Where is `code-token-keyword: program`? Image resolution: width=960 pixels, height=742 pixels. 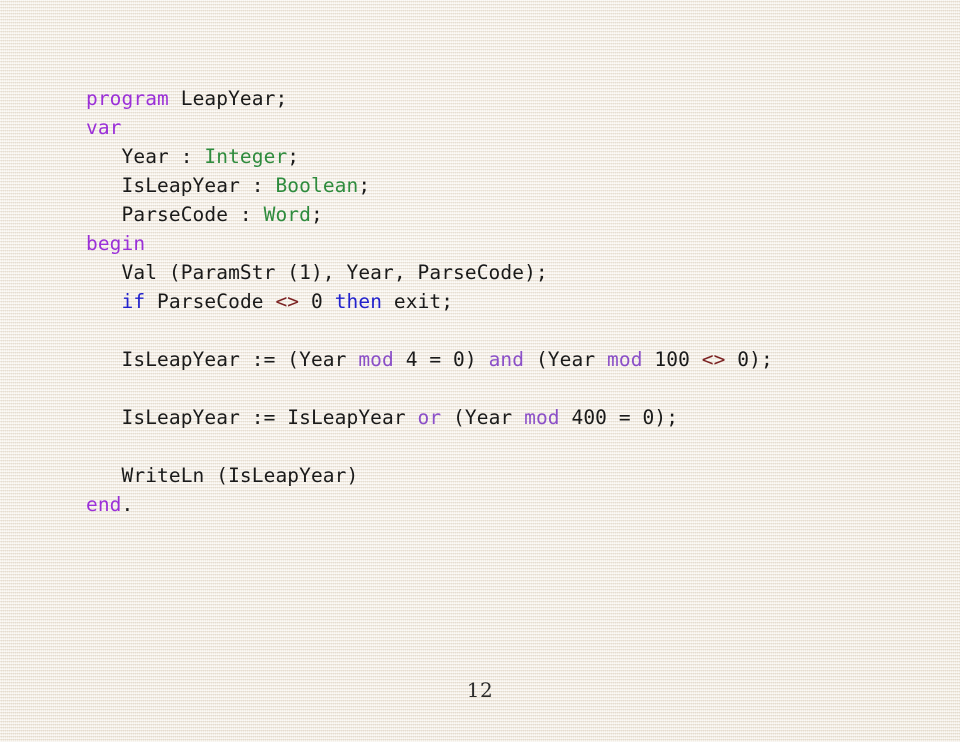 code-token-keyword: program is located at coordinates (127, 98).